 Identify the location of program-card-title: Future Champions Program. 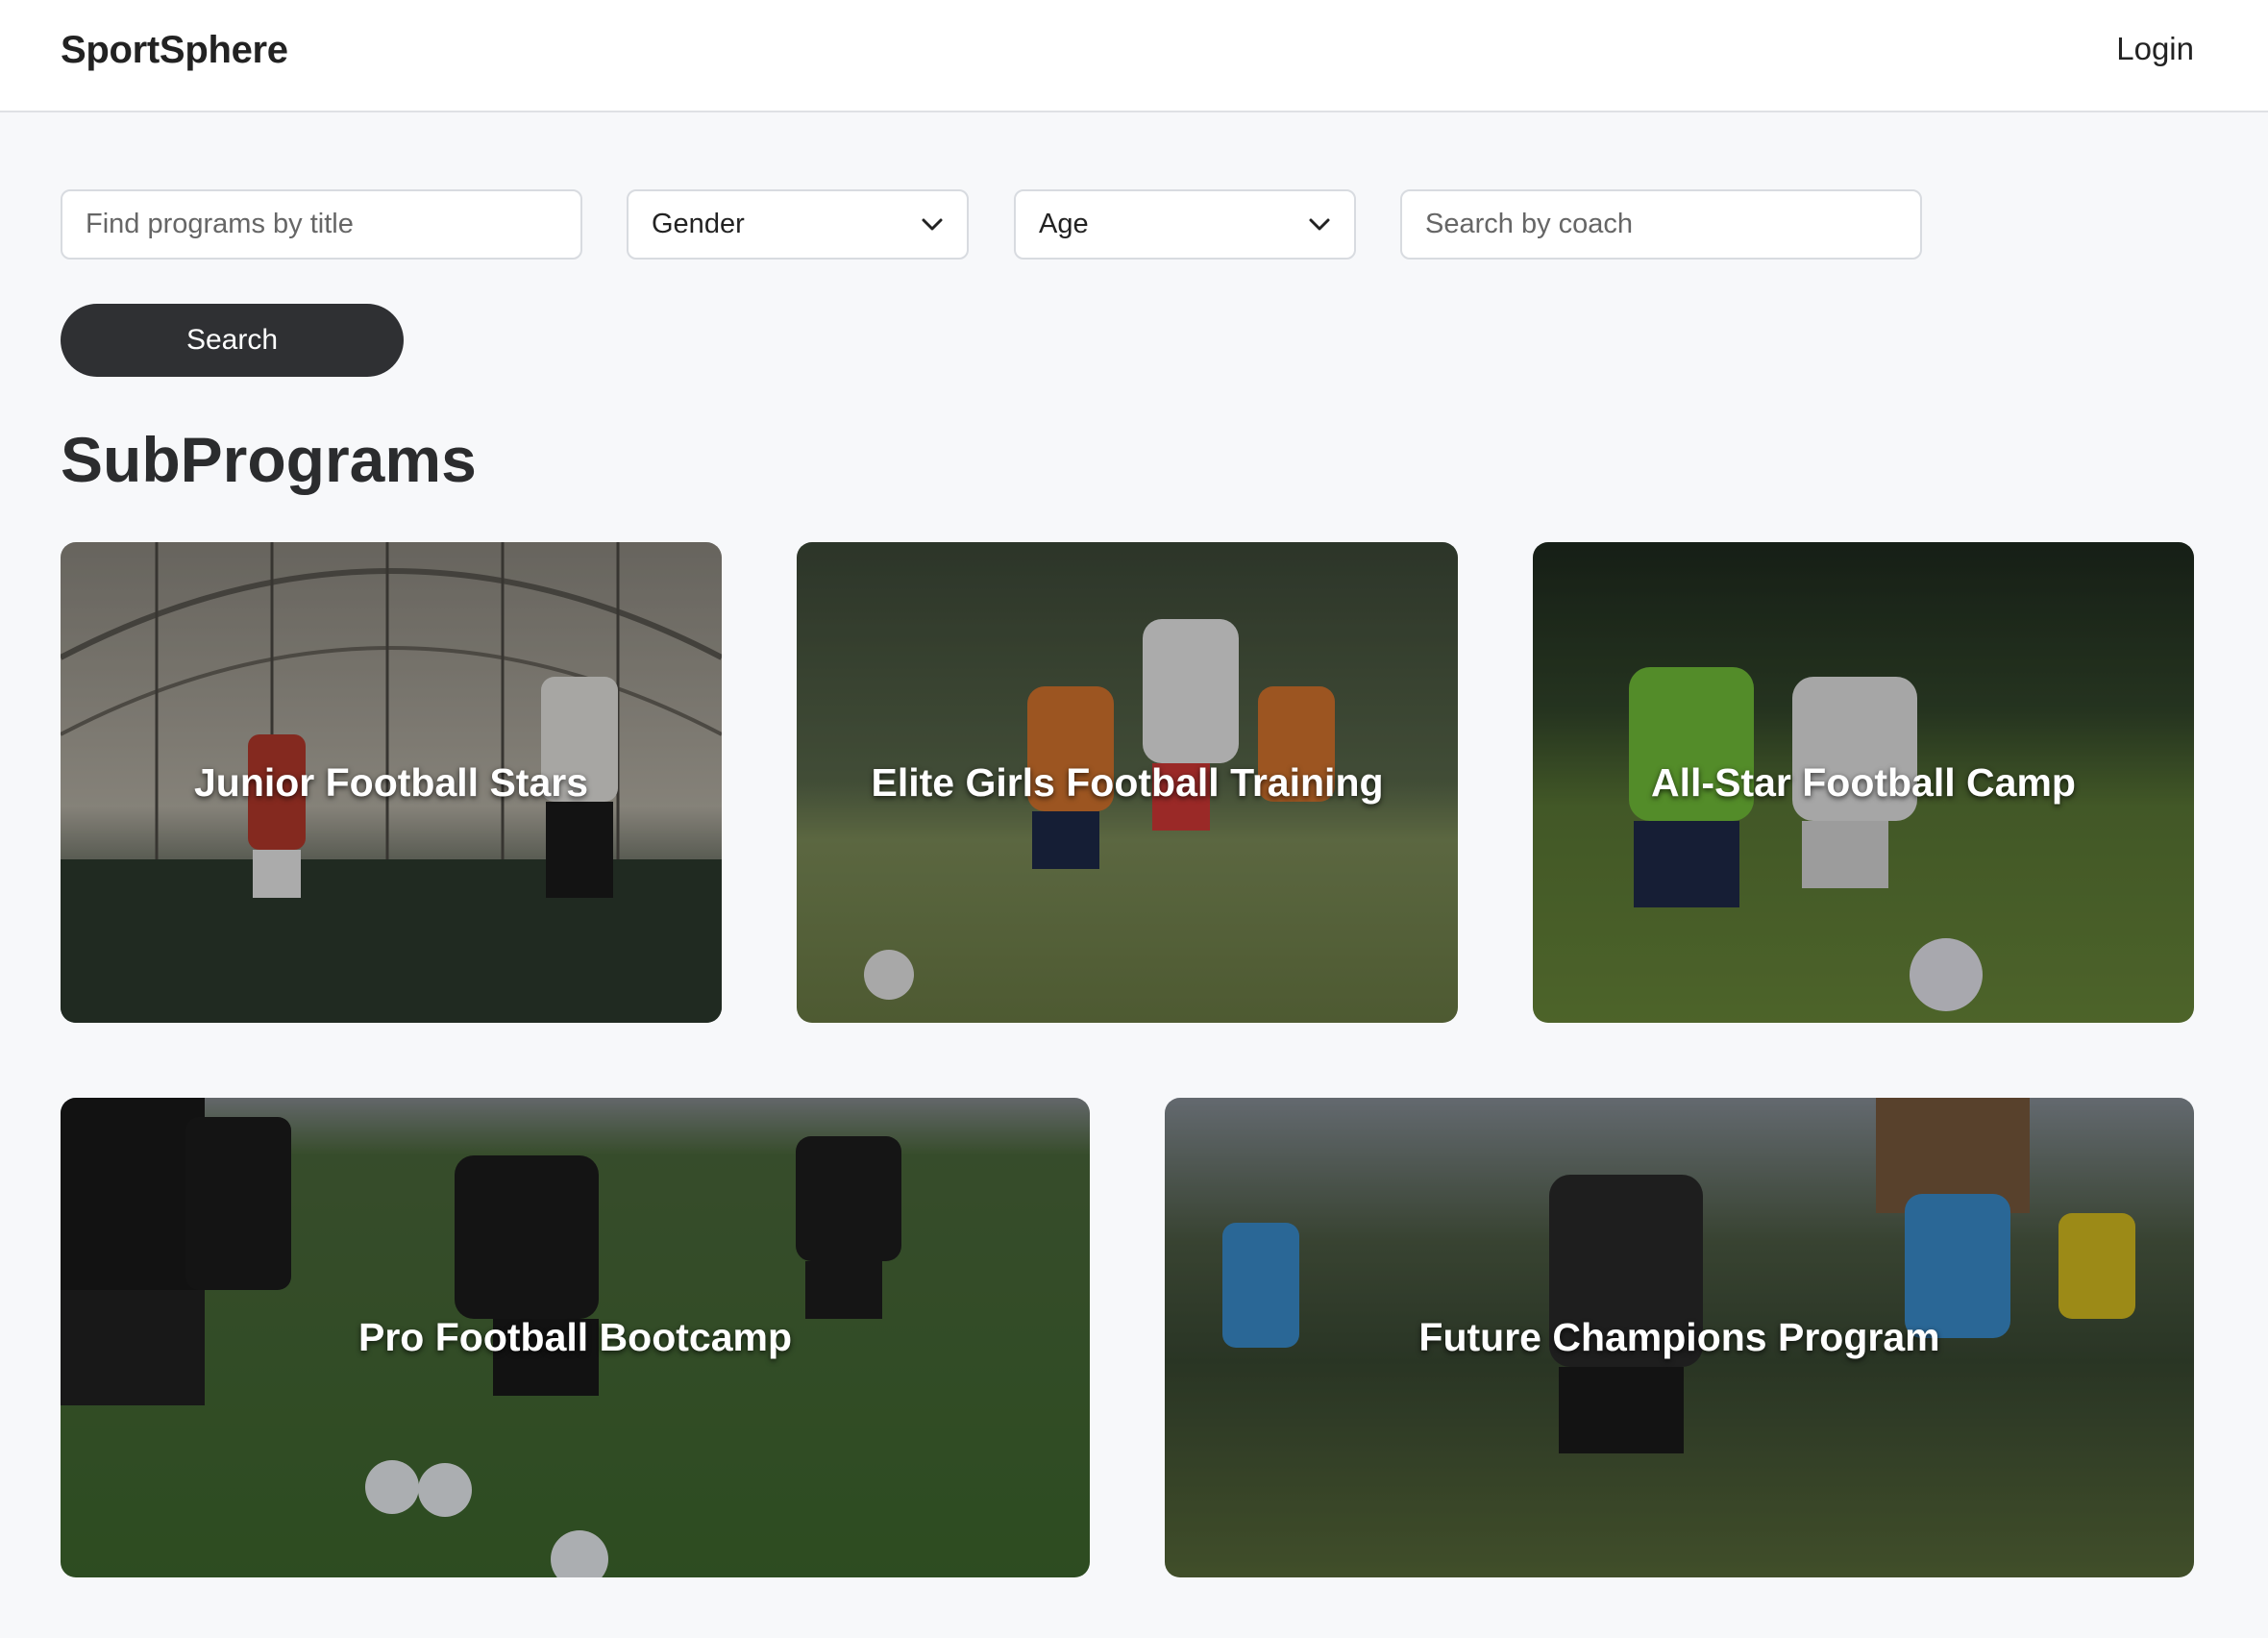
(1679, 1337).